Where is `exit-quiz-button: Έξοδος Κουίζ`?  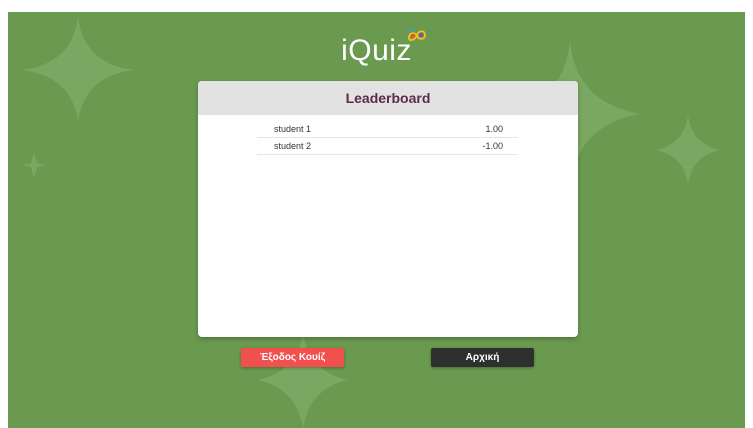 exit-quiz-button: Έξοδος Κουίζ is located at coordinates (292, 357).